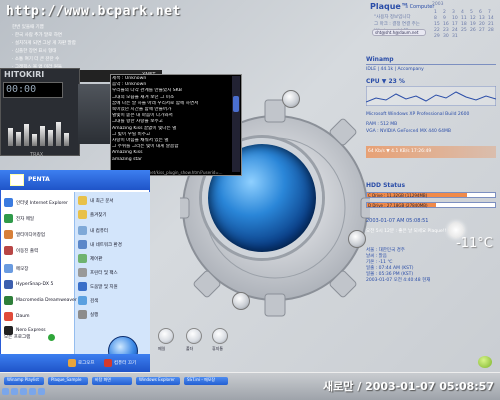  Describe the element at coordinates (400, 151) in the screenshot. I see `network-info: 64 Kb/s ▼ 4.1 KB/s 17:26:49` at that location.